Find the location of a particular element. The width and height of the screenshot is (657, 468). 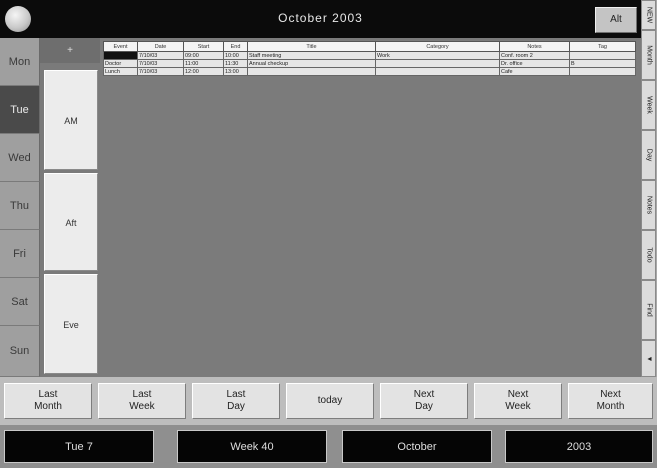

table-cell: 11:30 is located at coordinates (235, 63).